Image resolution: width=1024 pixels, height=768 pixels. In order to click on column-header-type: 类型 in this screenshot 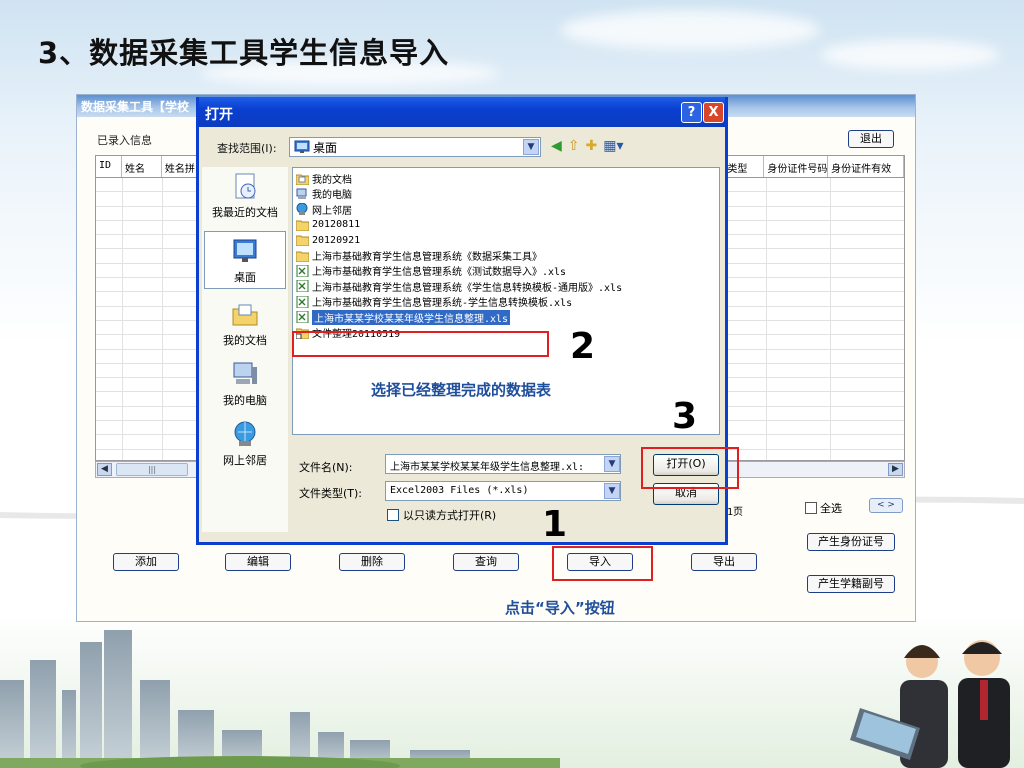, I will do `click(744, 166)`.